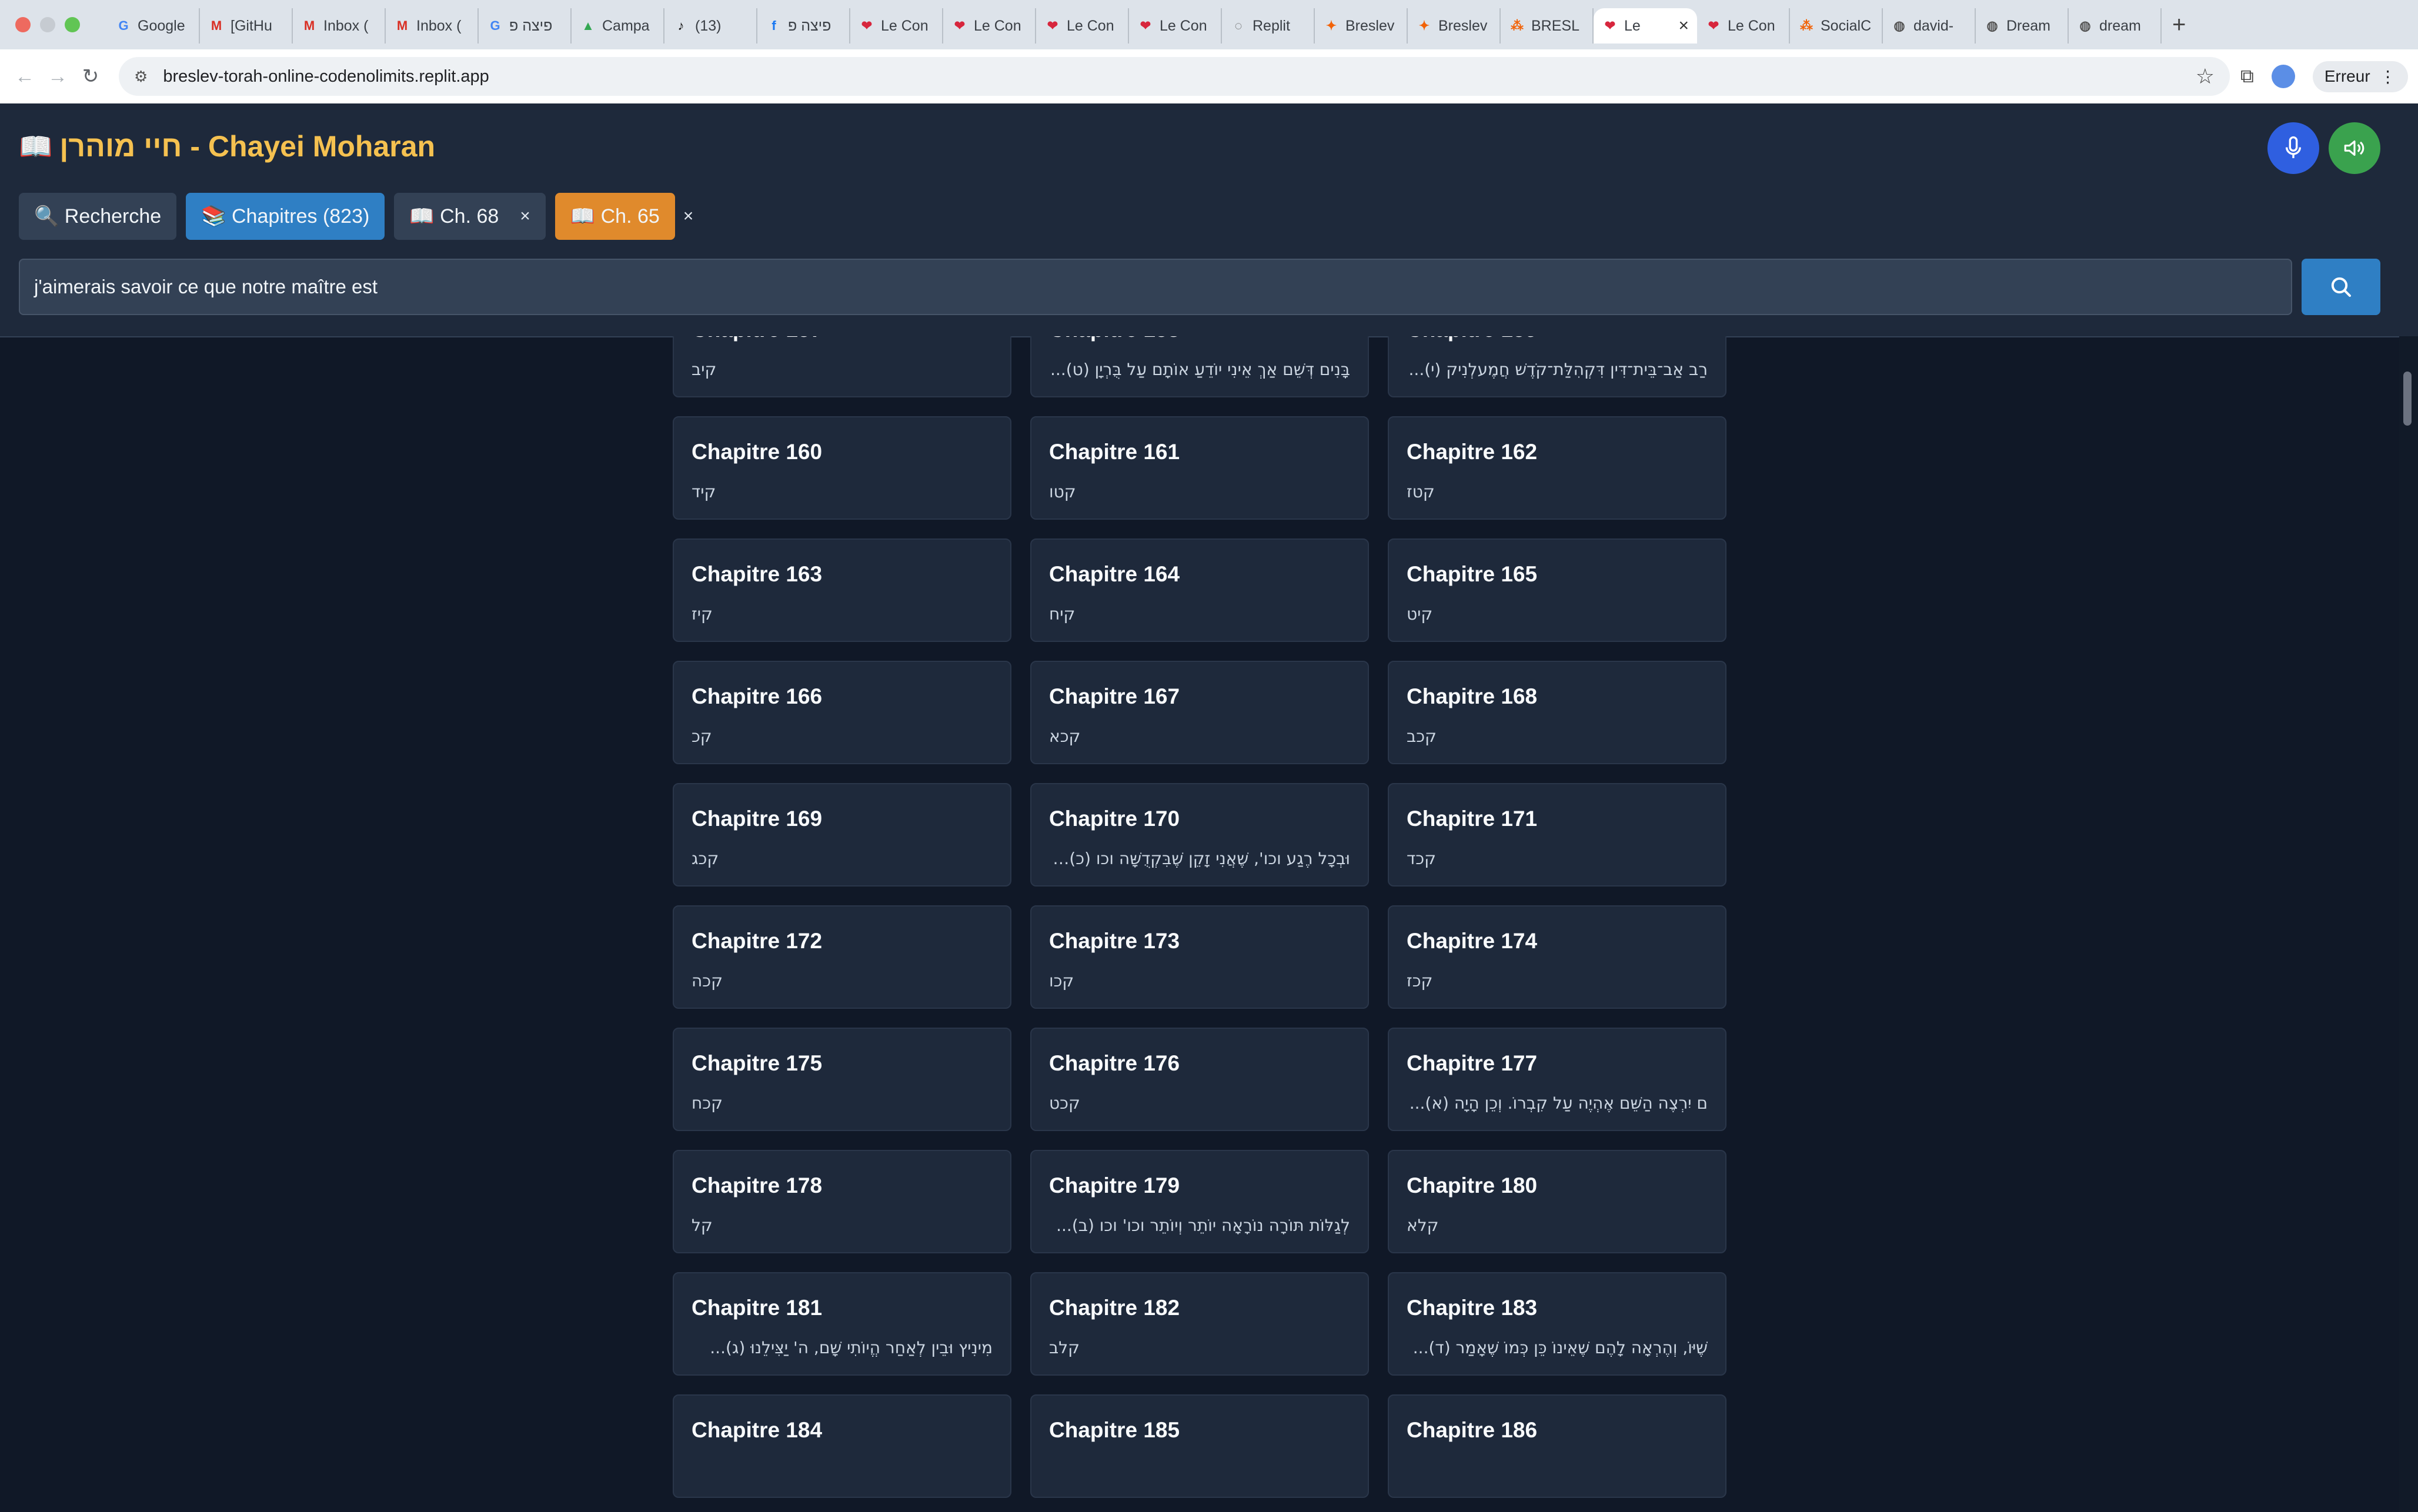 The width and height of the screenshot is (2418, 1512). What do you see at coordinates (23, 25) in the screenshot?
I see `close-window-button` at bounding box center [23, 25].